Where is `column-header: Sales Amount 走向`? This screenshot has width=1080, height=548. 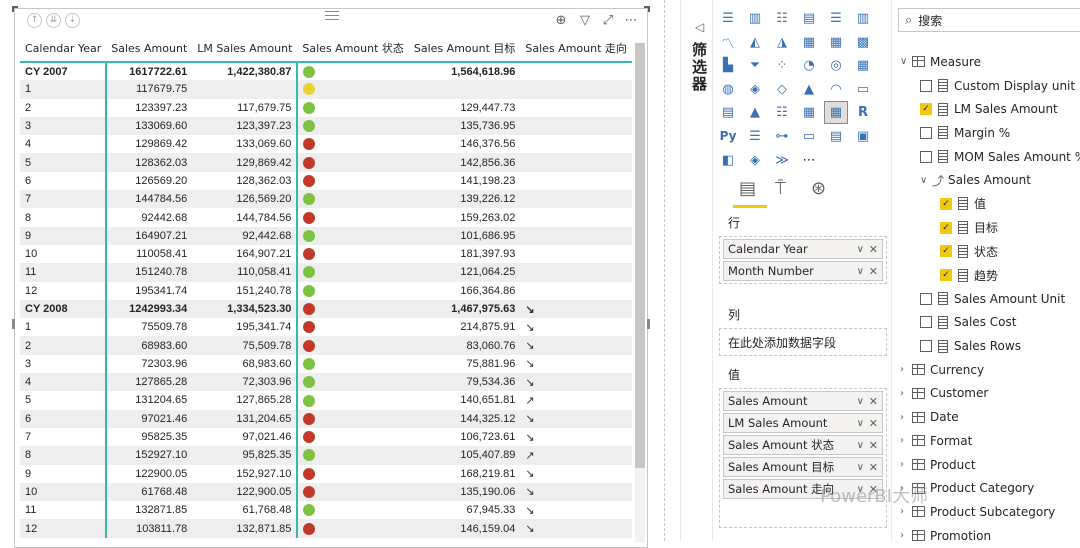 column-header: Sales Amount 走向 is located at coordinates (576, 49).